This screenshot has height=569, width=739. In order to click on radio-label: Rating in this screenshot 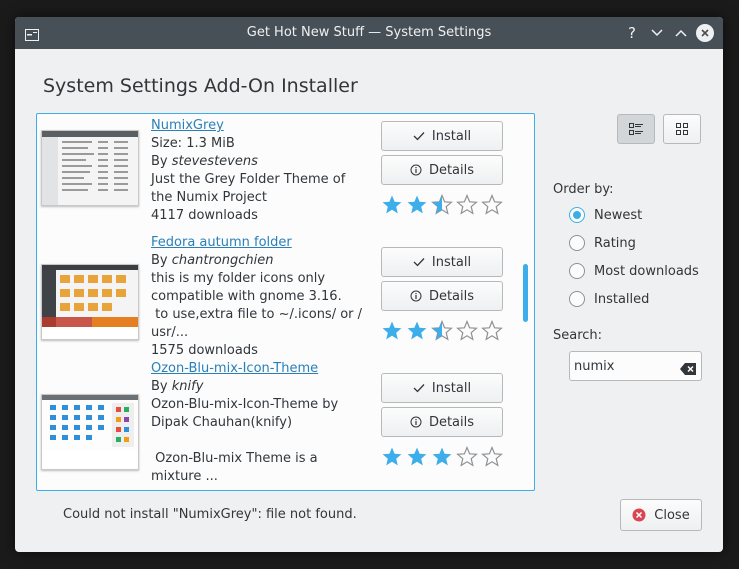, I will do `click(615, 243)`.